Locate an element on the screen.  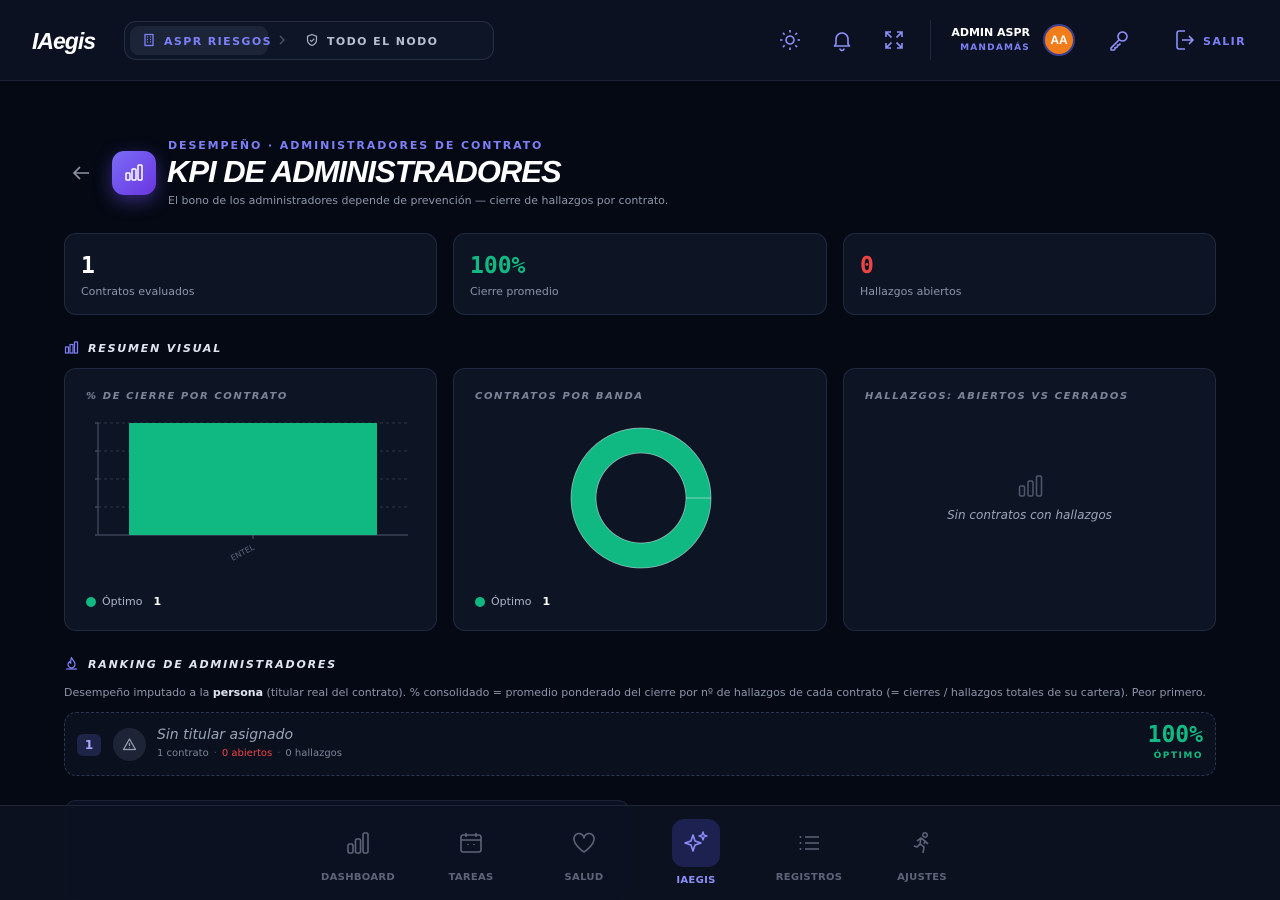
admin-meta: 1 contrato · 0 abiertos · 0 hallazgos is located at coordinates (250, 753).